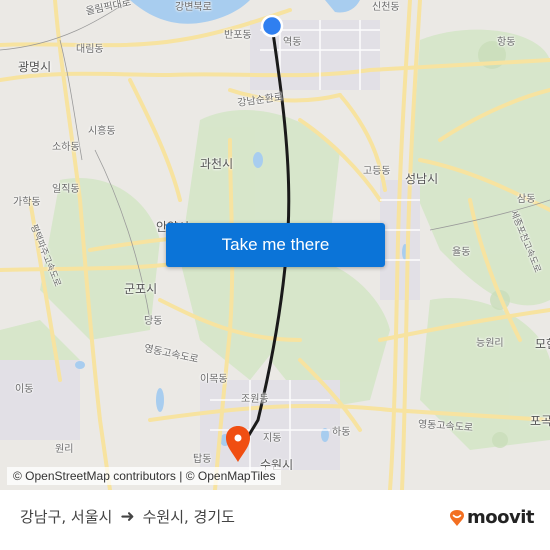 Image resolution: width=550 pixels, height=550 pixels. What do you see at coordinates (540, 421) in the screenshot?
I see `map-label: 포곡` at bounding box center [540, 421].